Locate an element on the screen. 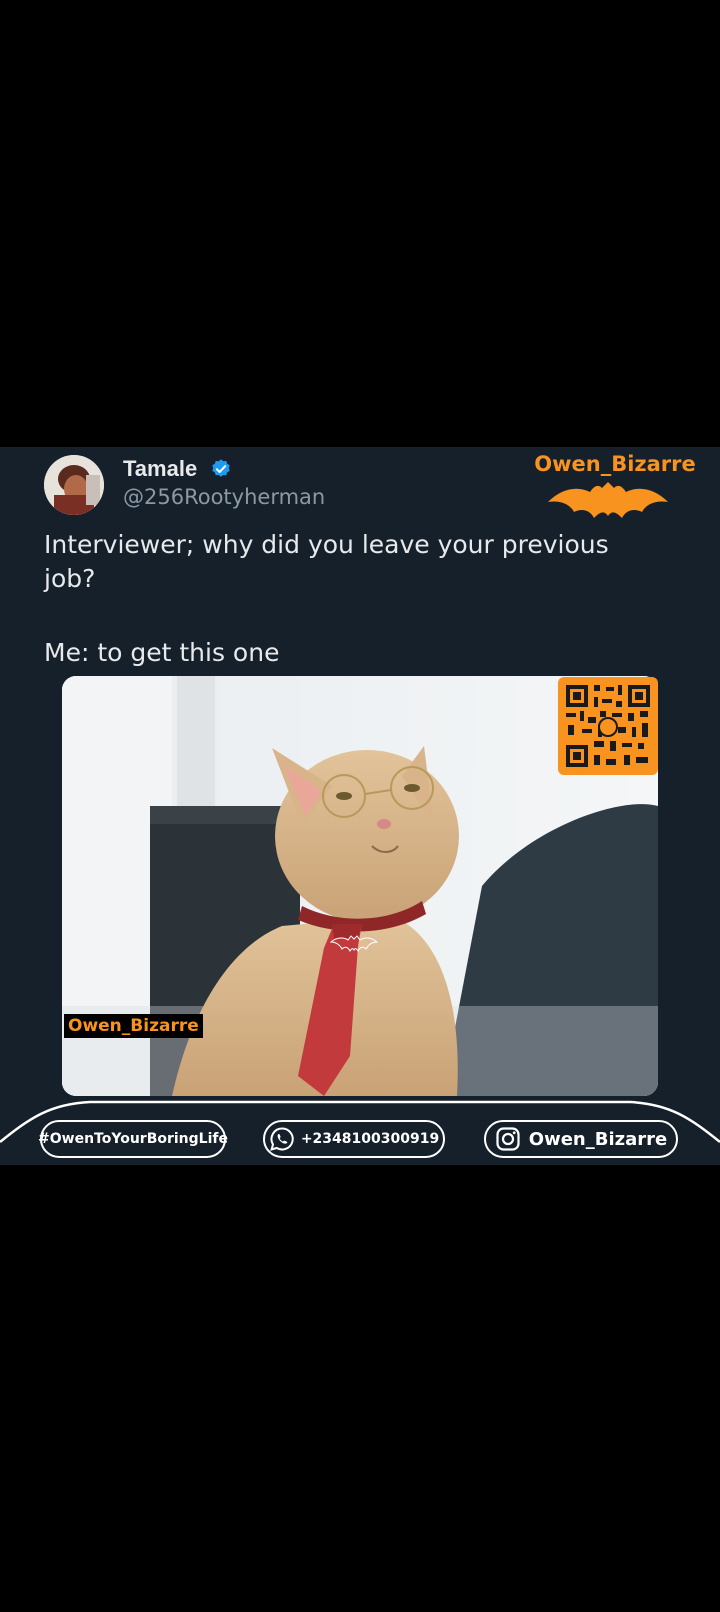 Image resolution: width=720 pixels, height=1612 pixels. bat-logo-icon is located at coordinates (608, 500).